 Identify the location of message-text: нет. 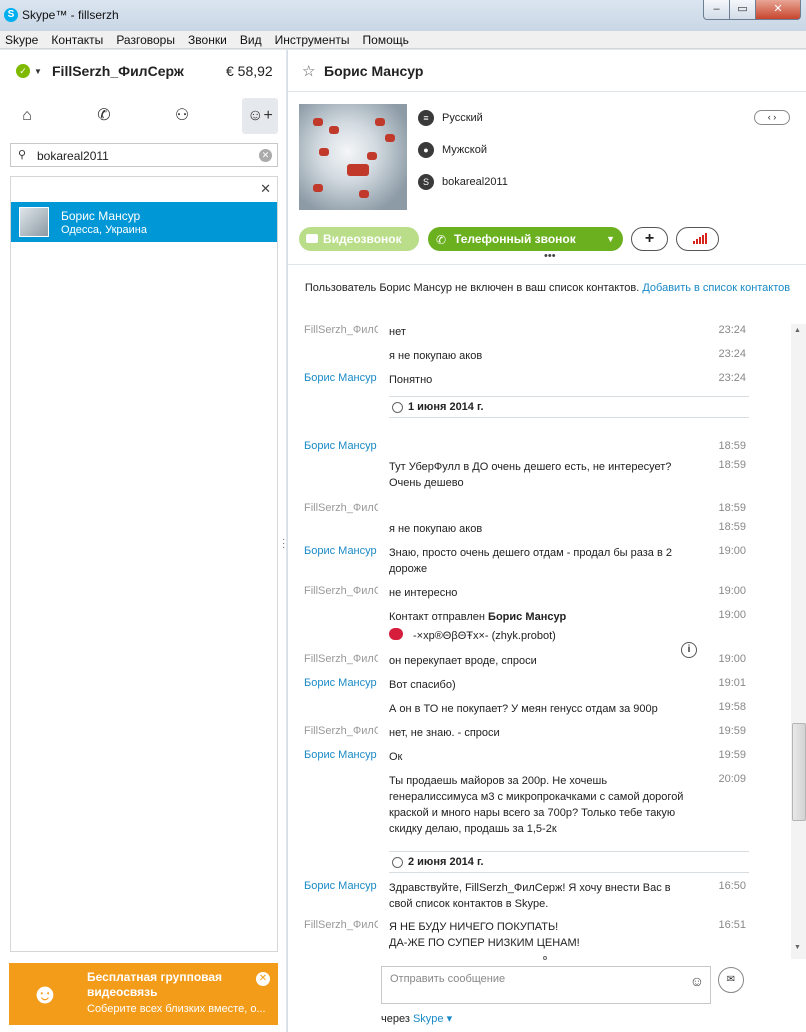
(397, 332).